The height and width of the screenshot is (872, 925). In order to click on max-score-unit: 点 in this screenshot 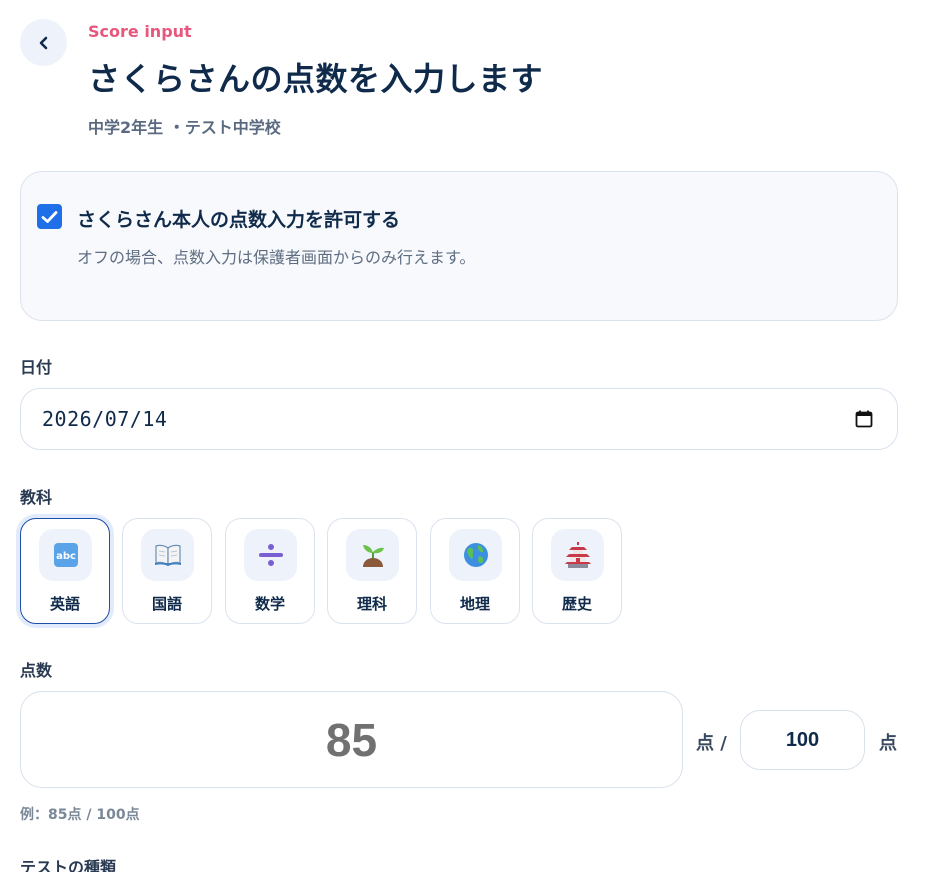, I will do `click(888, 743)`.